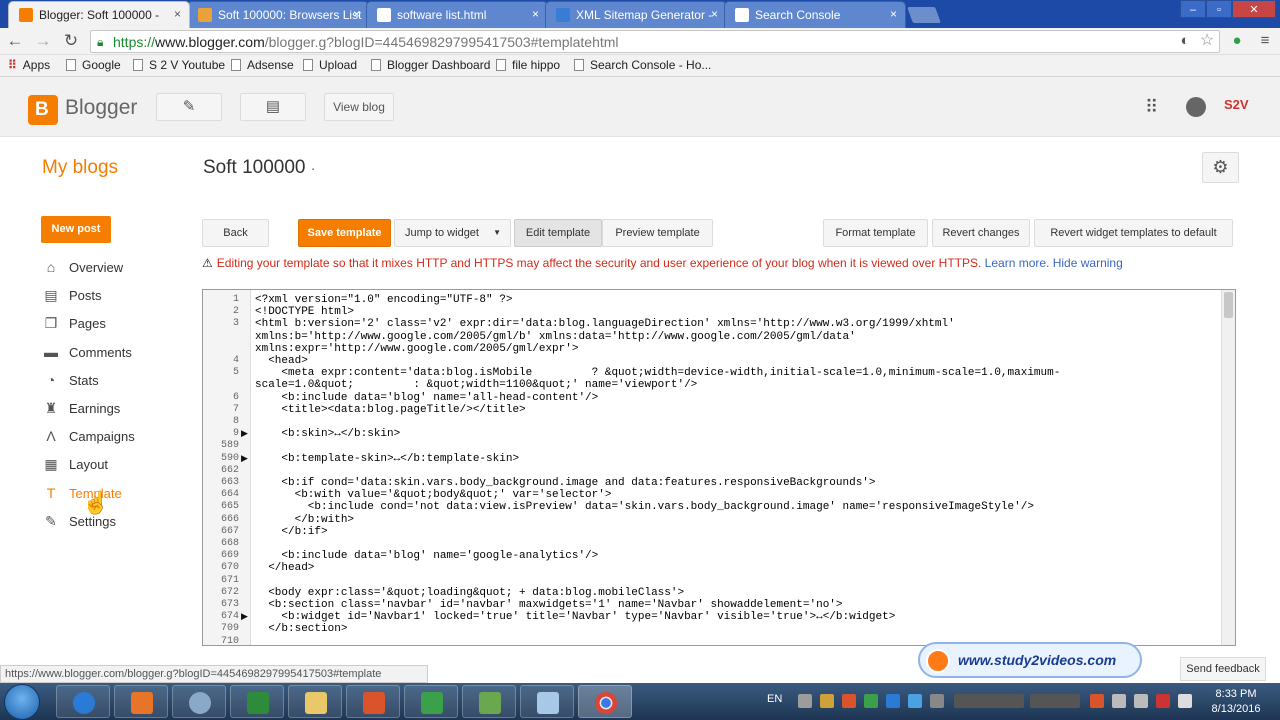 Image resolution: width=1280 pixels, height=720 pixels. Describe the element at coordinates (15, 41) in the screenshot. I see `back-arrow-icon: ←` at that location.